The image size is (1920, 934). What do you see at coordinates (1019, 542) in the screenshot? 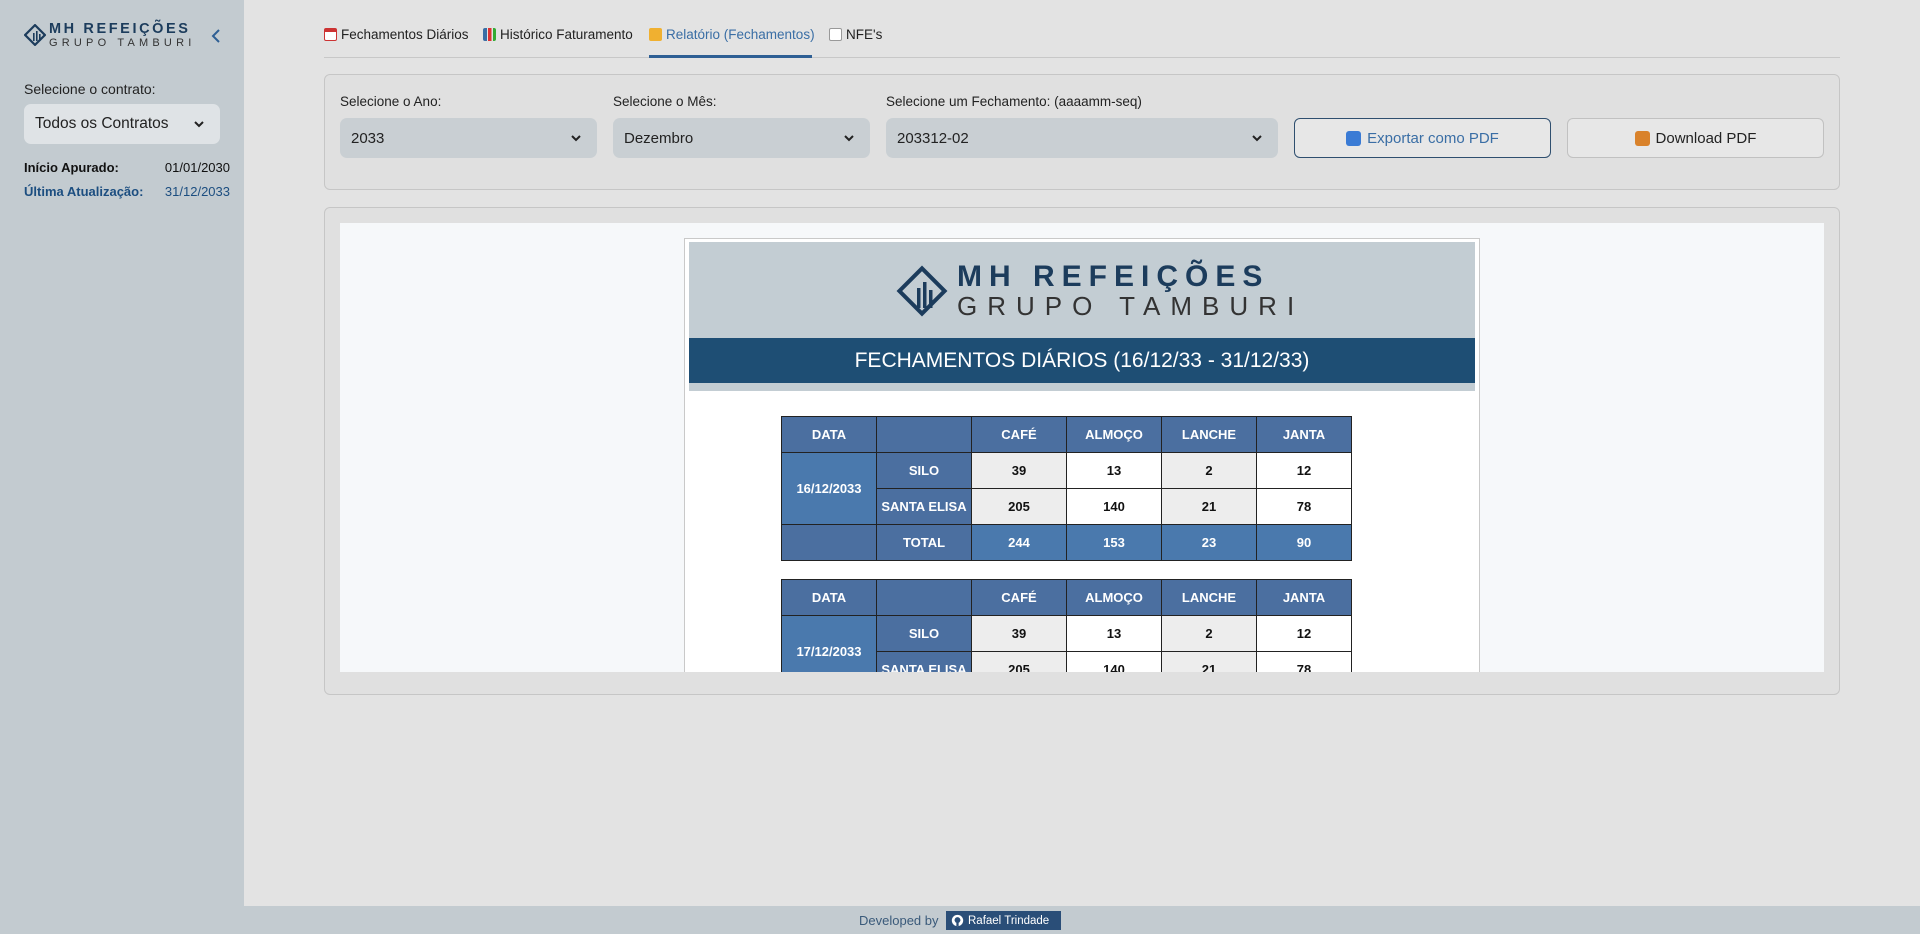
I see `total-cell: 244` at bounding box center [1019, 542].